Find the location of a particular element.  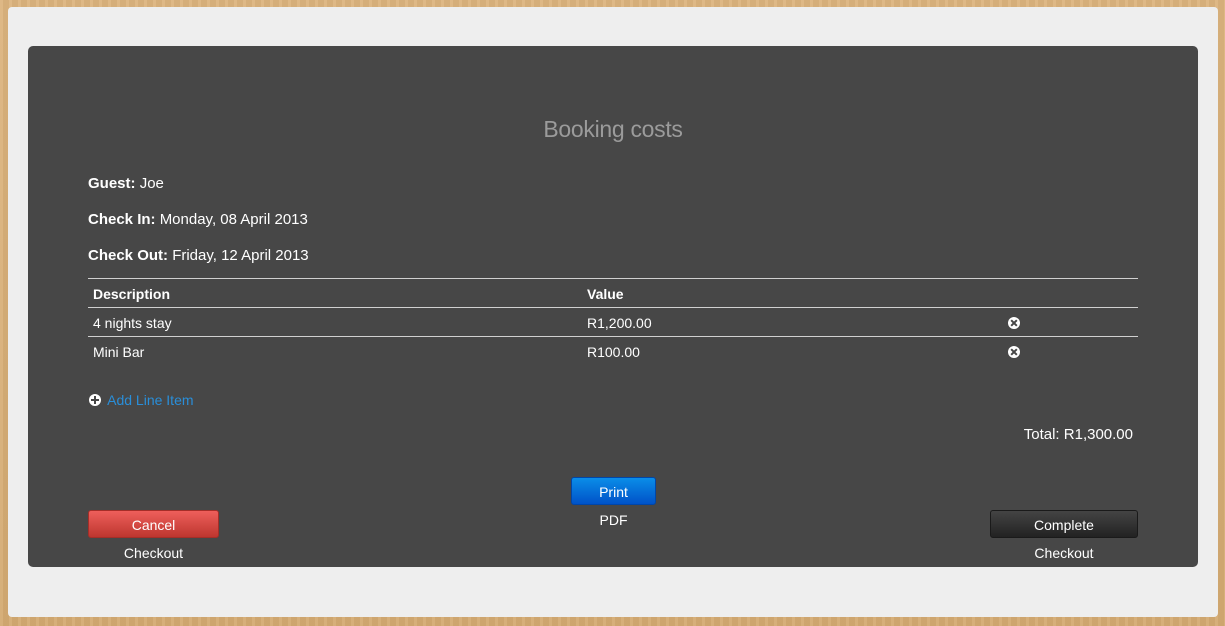

plus-circle-icon is located at coordinates (95, 400).